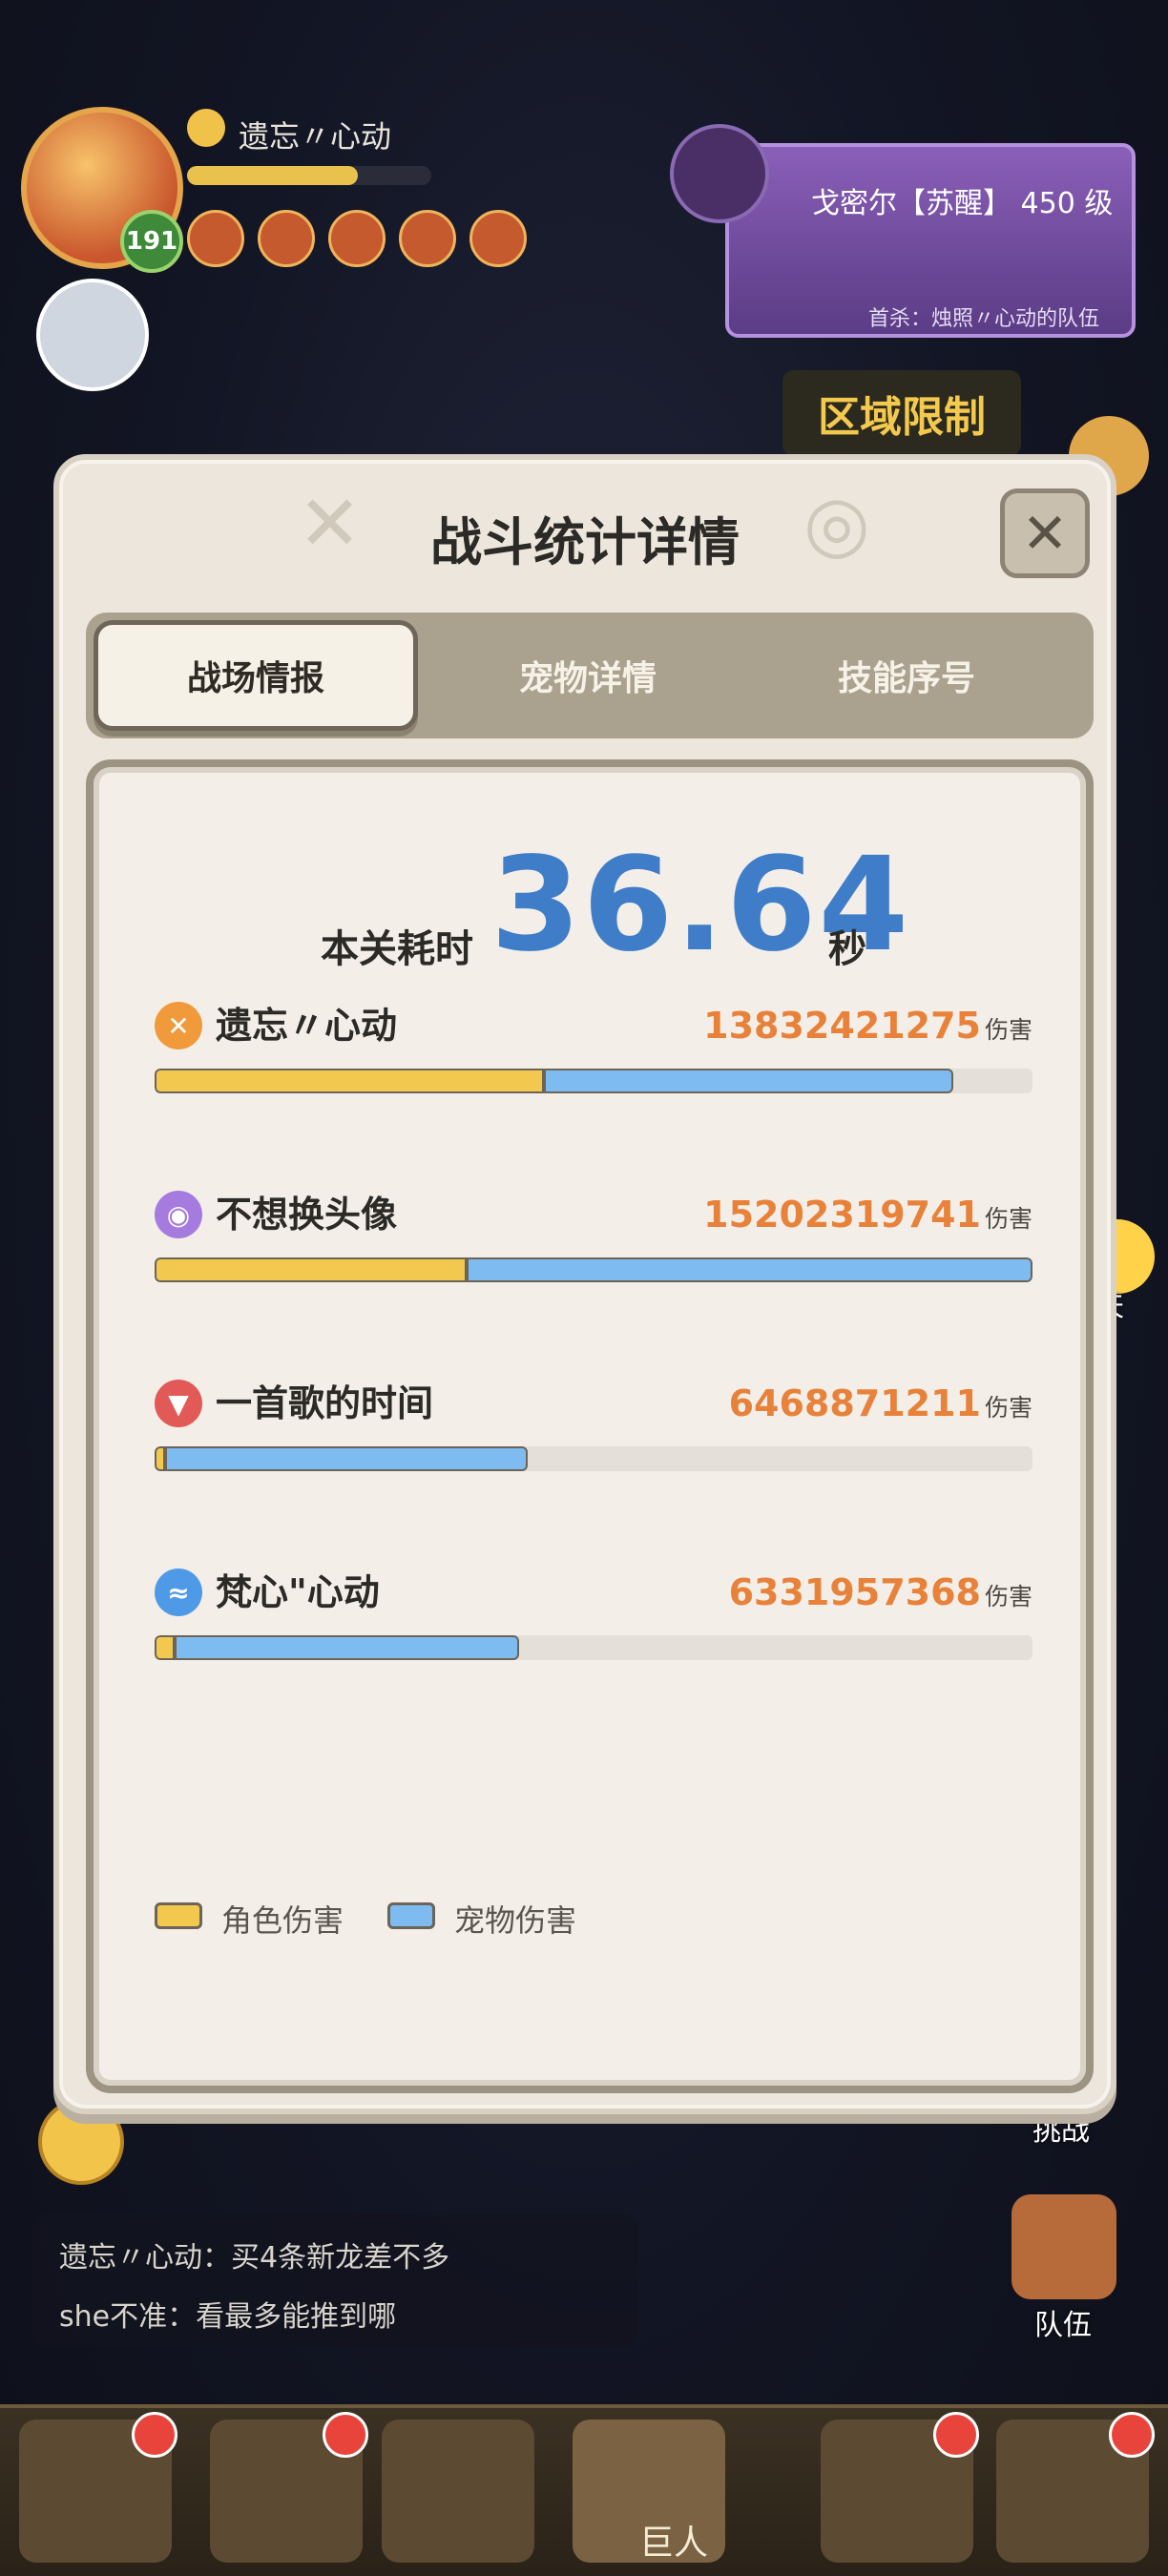 The image size is (1168, 2576). What do you see at coordinates (92, 335) in the screenshot?
I see `teammate-avatar` at bounding box center [92, 335].